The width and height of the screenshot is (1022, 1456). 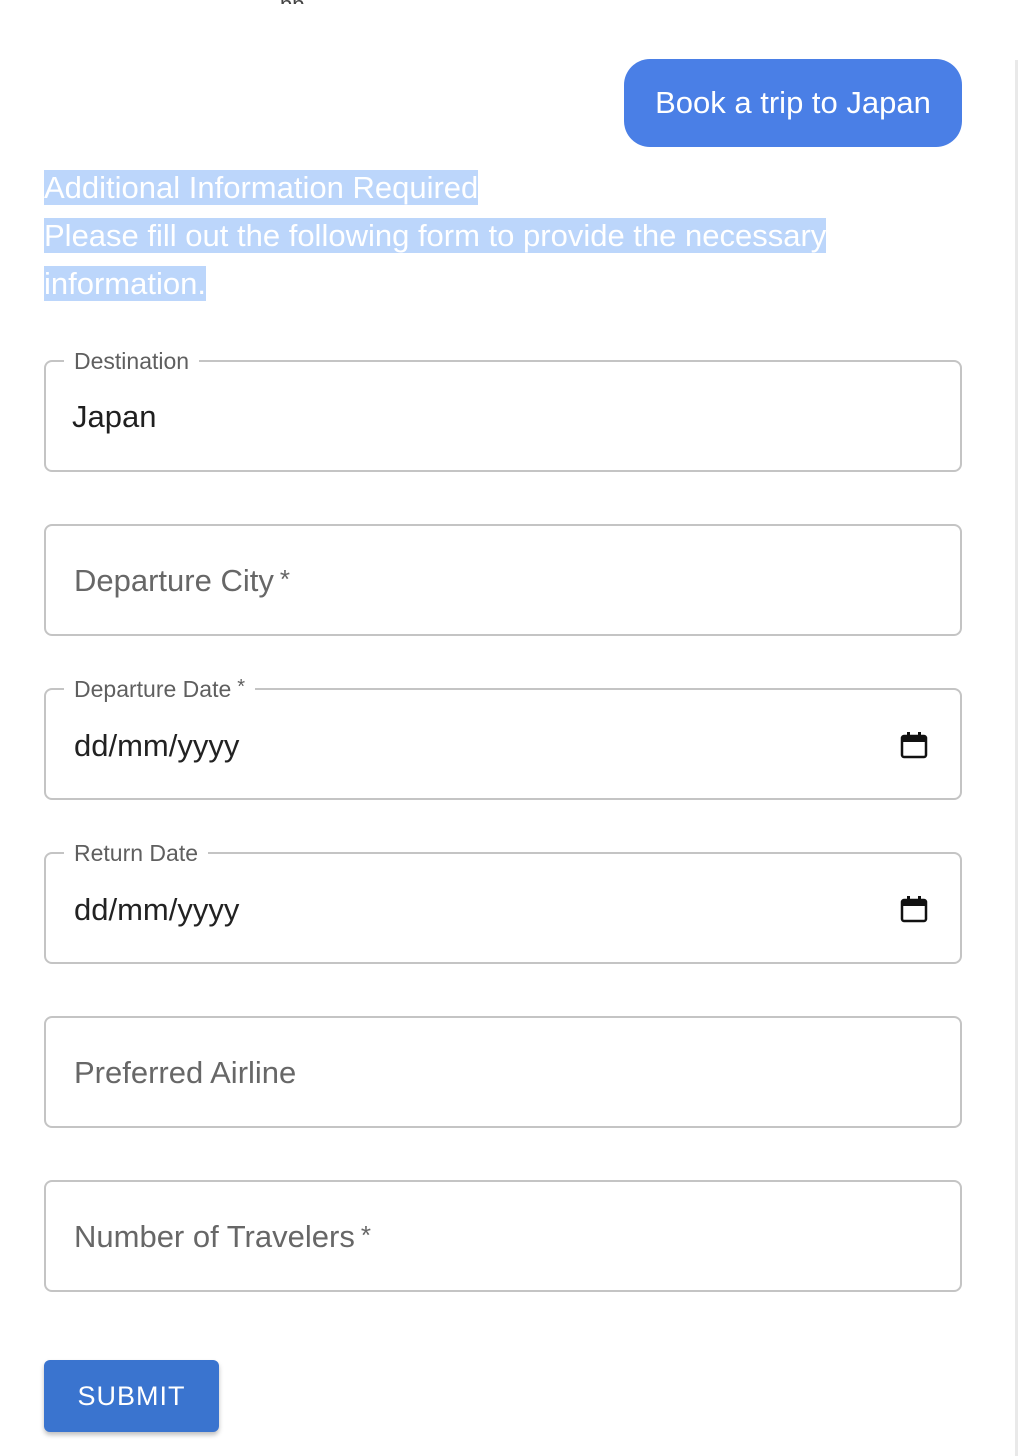 I want to click on departure-city-placeholder: Departure City *, so click(x=182, y=581).